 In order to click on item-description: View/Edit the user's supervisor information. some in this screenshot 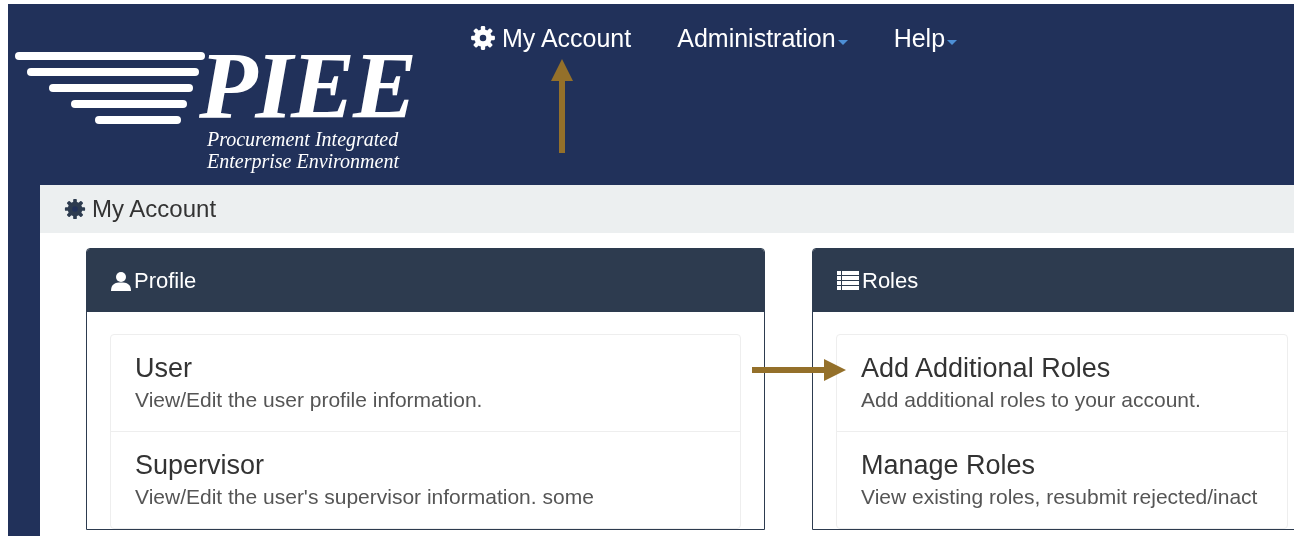, I will do `click(365, 497)`.